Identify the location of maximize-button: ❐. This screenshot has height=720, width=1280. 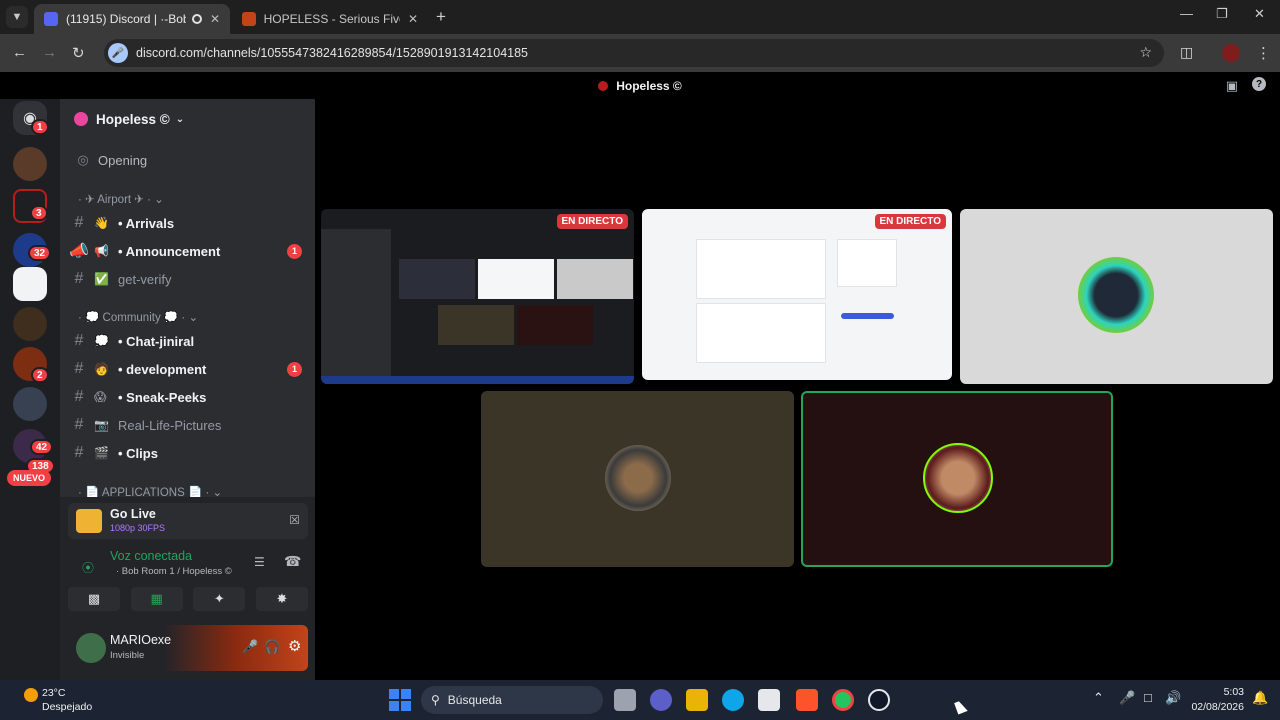
(1222, 14).